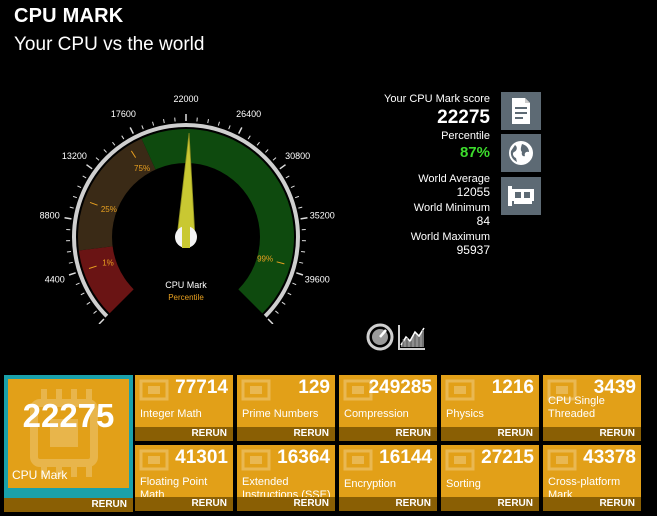 The width and height of the screenshot is (657, 516). Describe the element at coordinates (521, 153) in the screenshot. I see `world-button` at that location.